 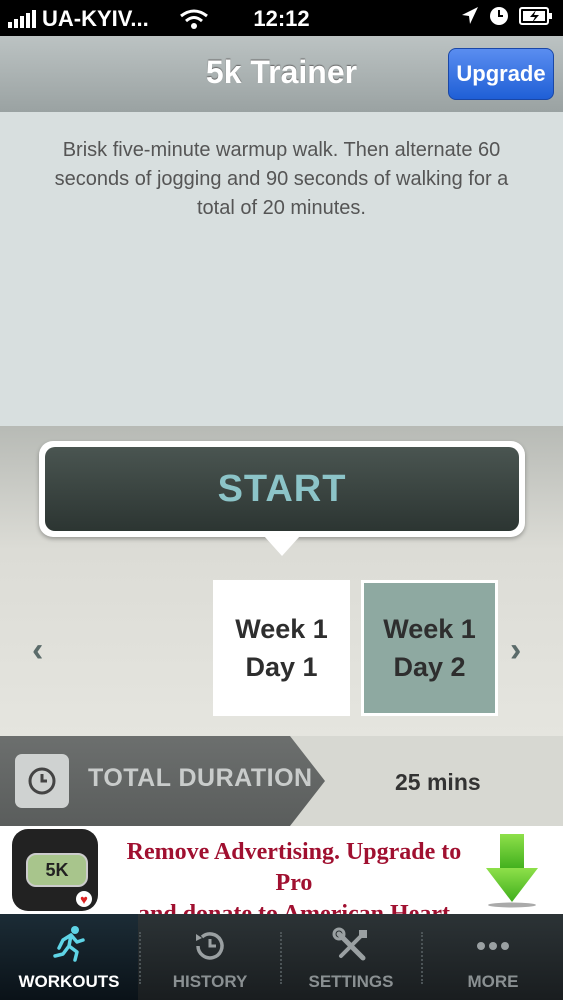 I want to click on prev-day-arrow: ‹, so click(x=37, y=650).